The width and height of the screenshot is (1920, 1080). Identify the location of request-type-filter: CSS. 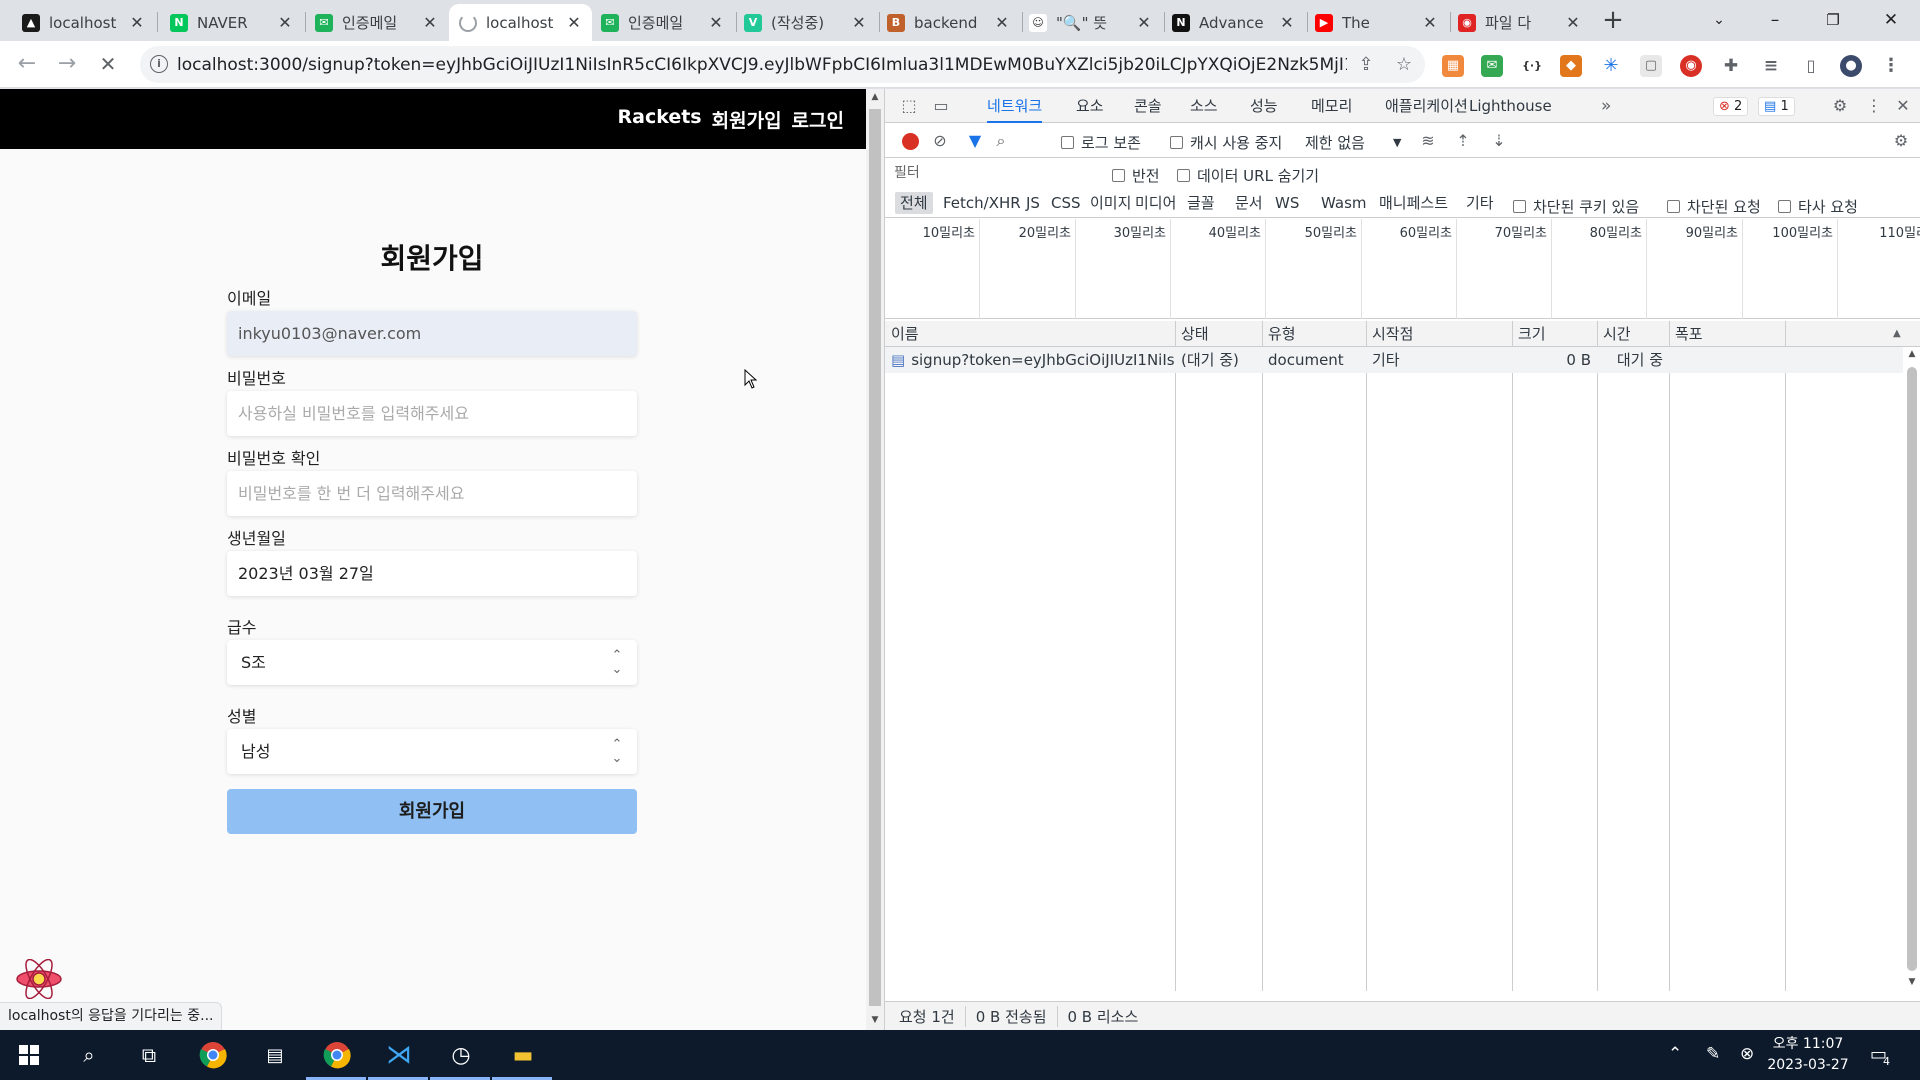
(1066, 203).